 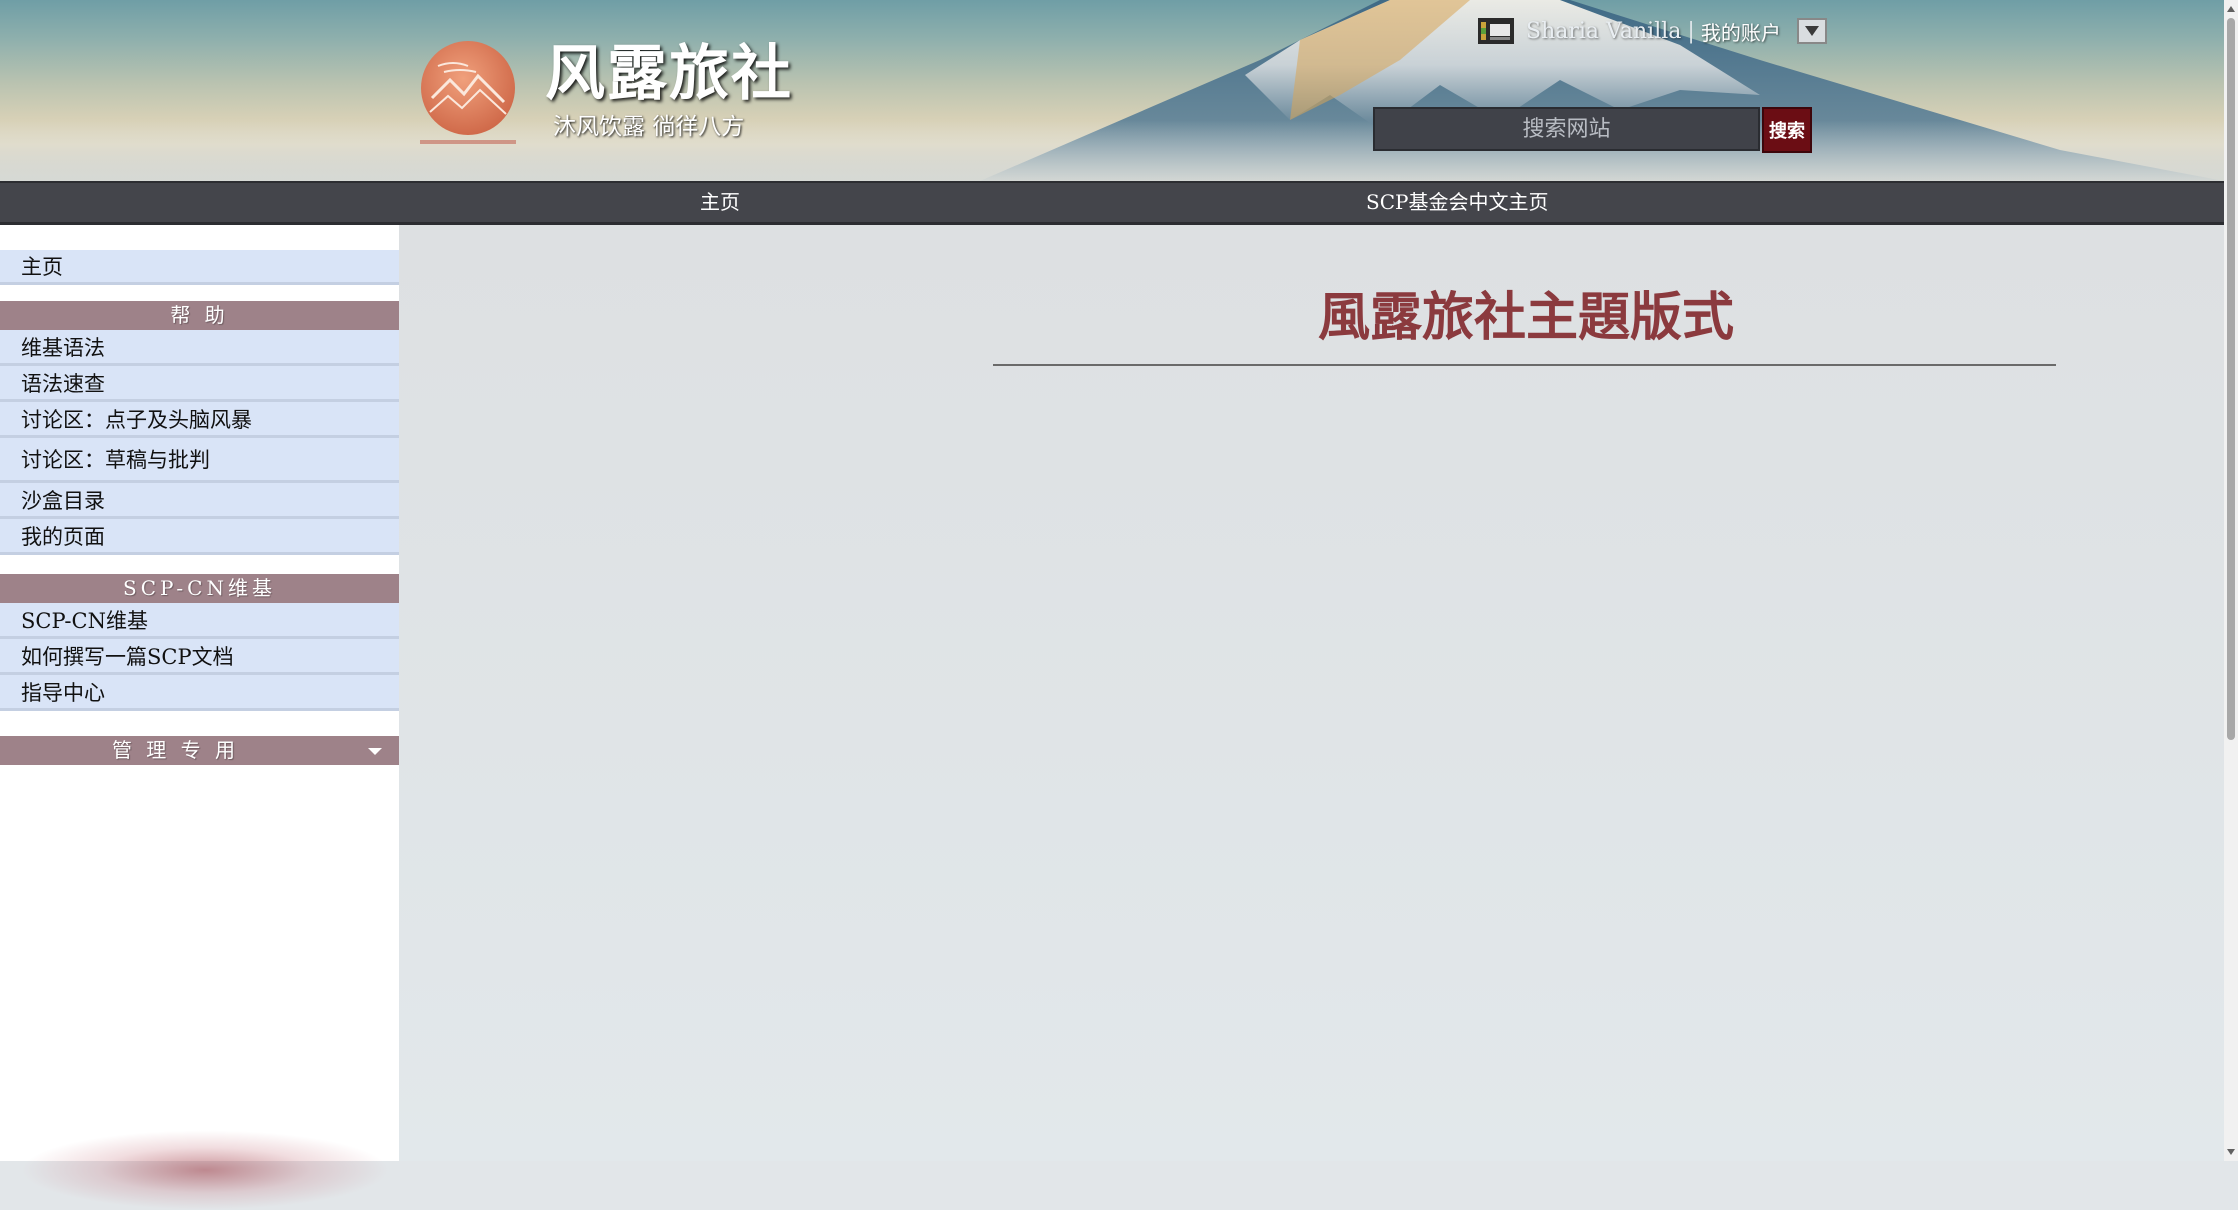 I want to click on admin-heading-label: 管 理 专 用, so click(x=175, y=750).